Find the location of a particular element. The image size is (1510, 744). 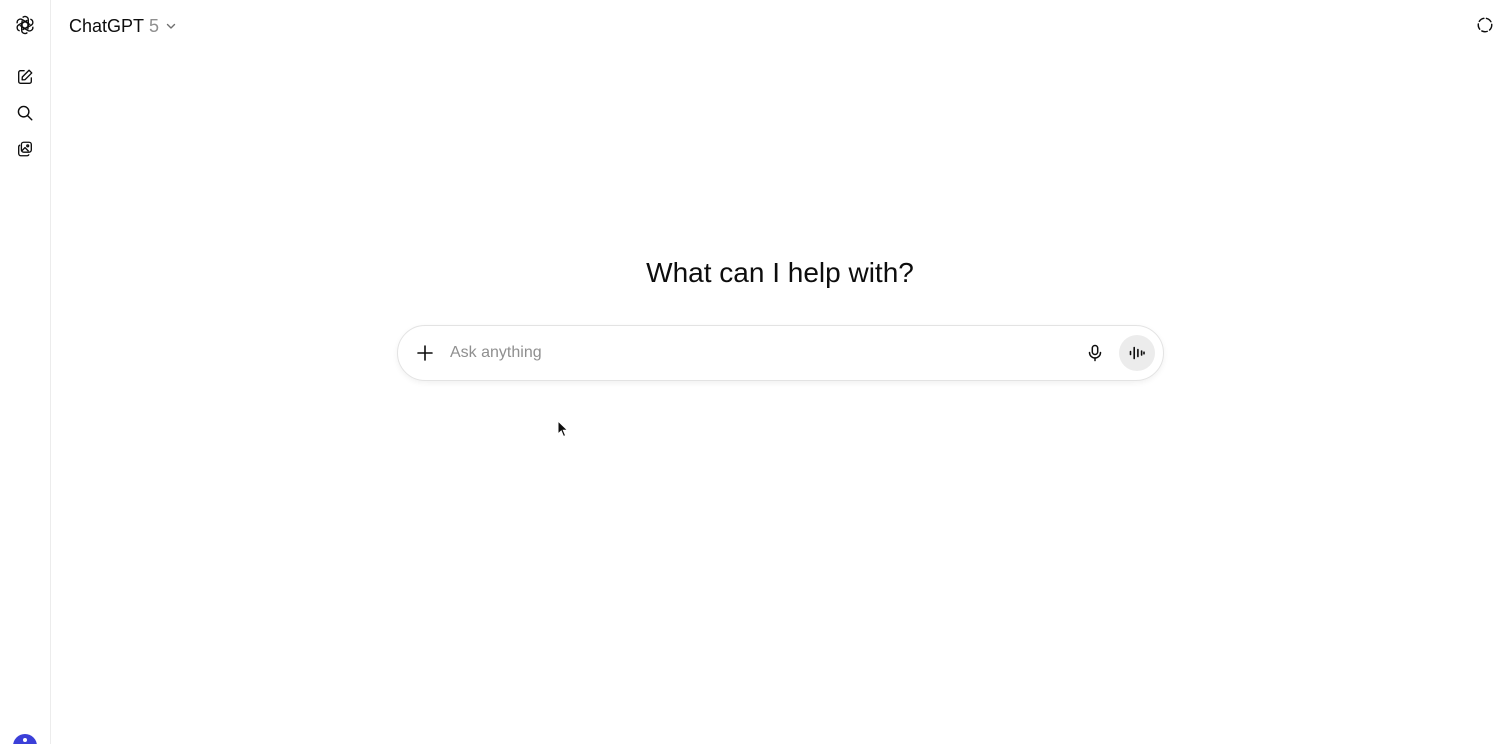

new-chat-button is located at coordinates (25, 77).